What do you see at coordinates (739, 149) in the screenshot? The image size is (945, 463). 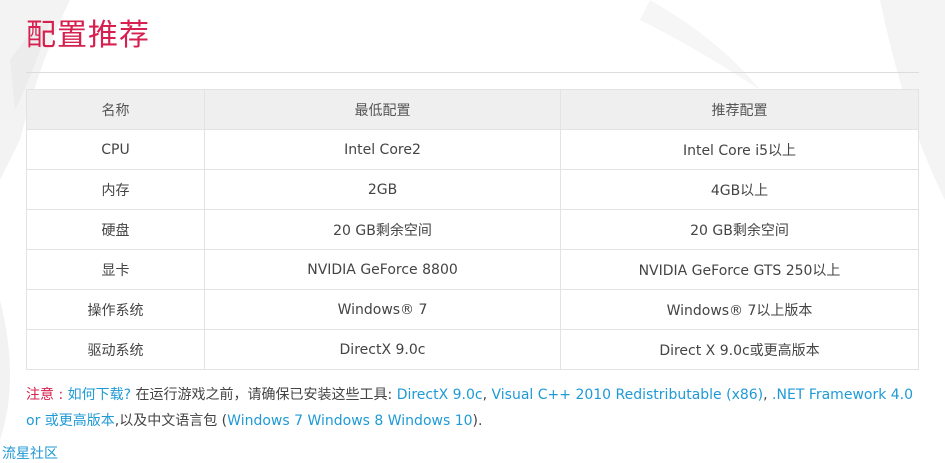 I see `row-rec: Intel Core i5以上` at bounding box center [739, 149].